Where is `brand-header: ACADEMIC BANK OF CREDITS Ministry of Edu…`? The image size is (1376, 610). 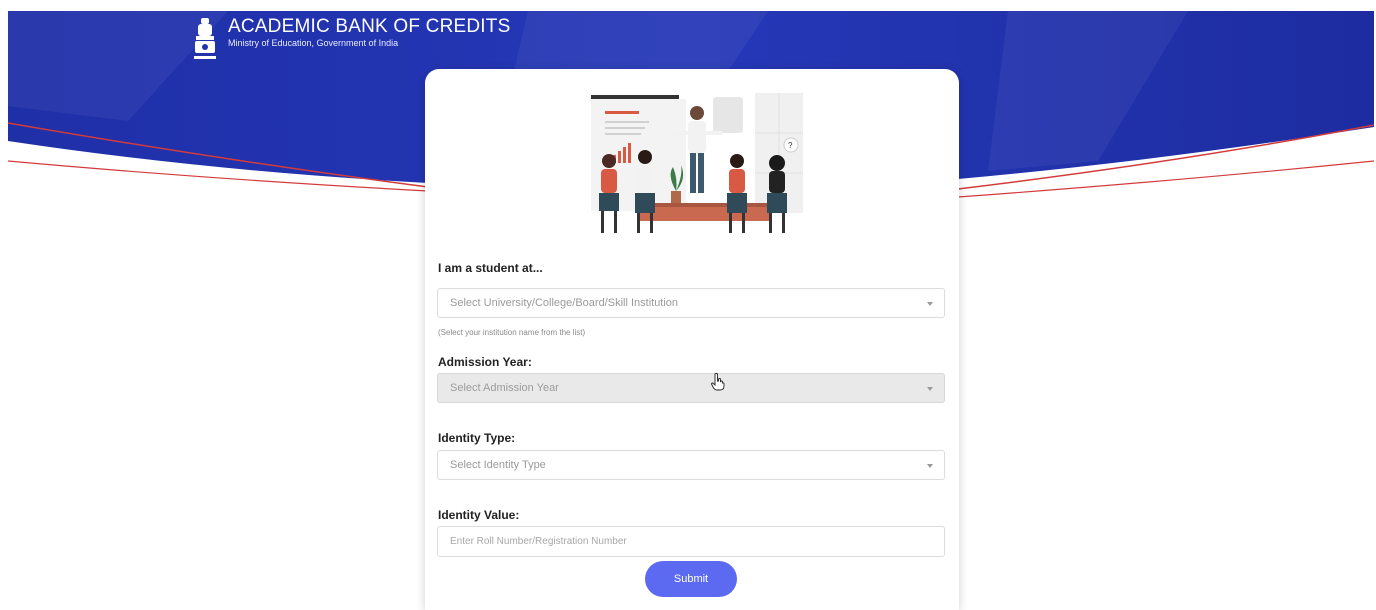 brand-header: ACADEMIC BANK OF CREDITS Ministry of Edu… is located at coordinates (351, 39).